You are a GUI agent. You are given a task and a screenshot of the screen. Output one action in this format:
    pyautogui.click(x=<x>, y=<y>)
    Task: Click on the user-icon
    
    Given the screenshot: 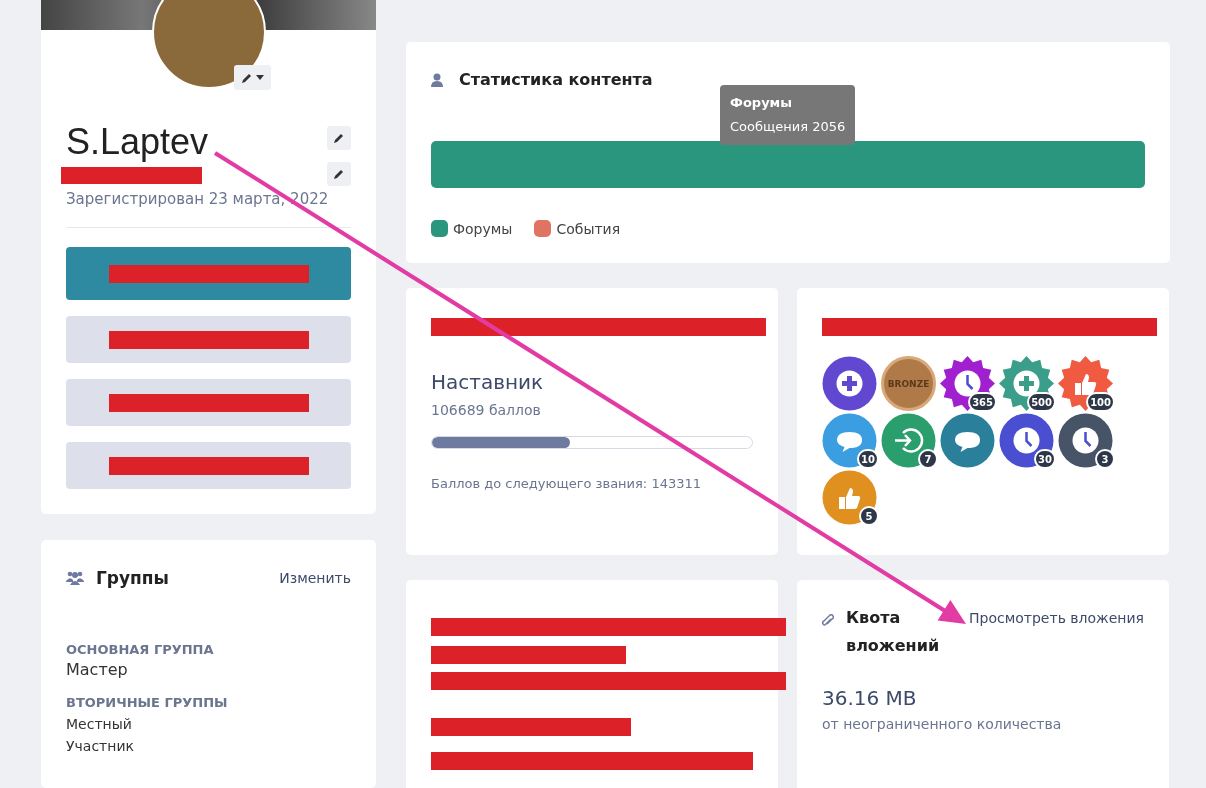 What is the action you would take?
    pyautogui.click(x=437, y=79)
    